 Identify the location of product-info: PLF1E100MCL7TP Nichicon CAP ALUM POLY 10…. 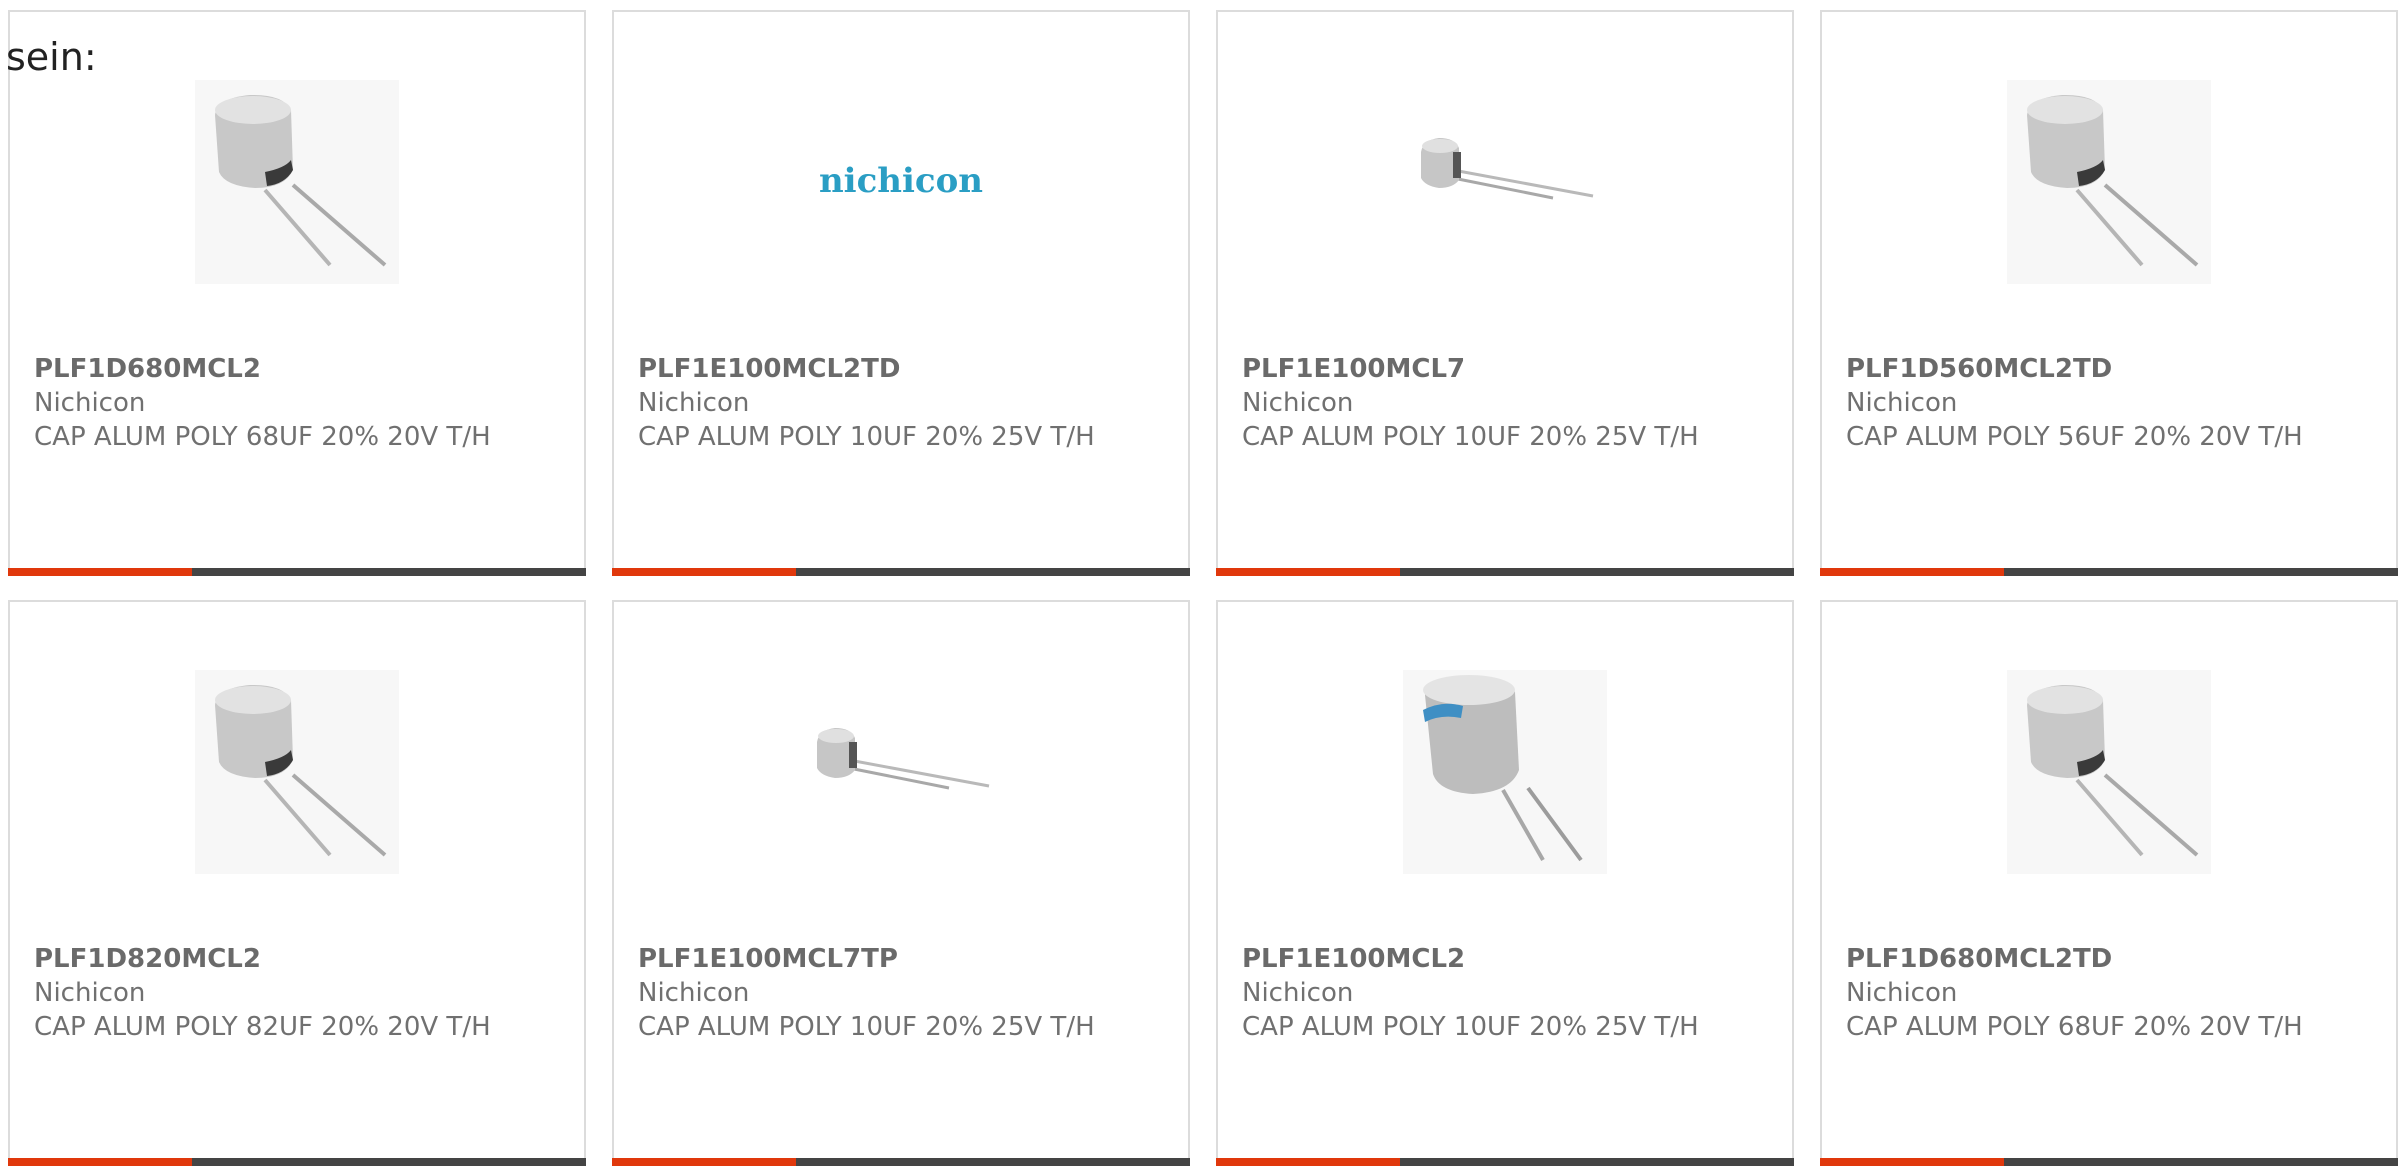
(878, 993).